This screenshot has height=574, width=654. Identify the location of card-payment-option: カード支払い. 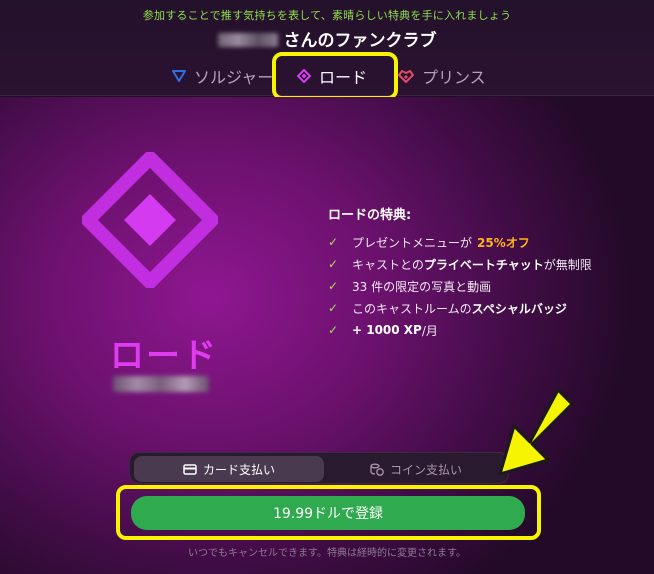
(229, 469).